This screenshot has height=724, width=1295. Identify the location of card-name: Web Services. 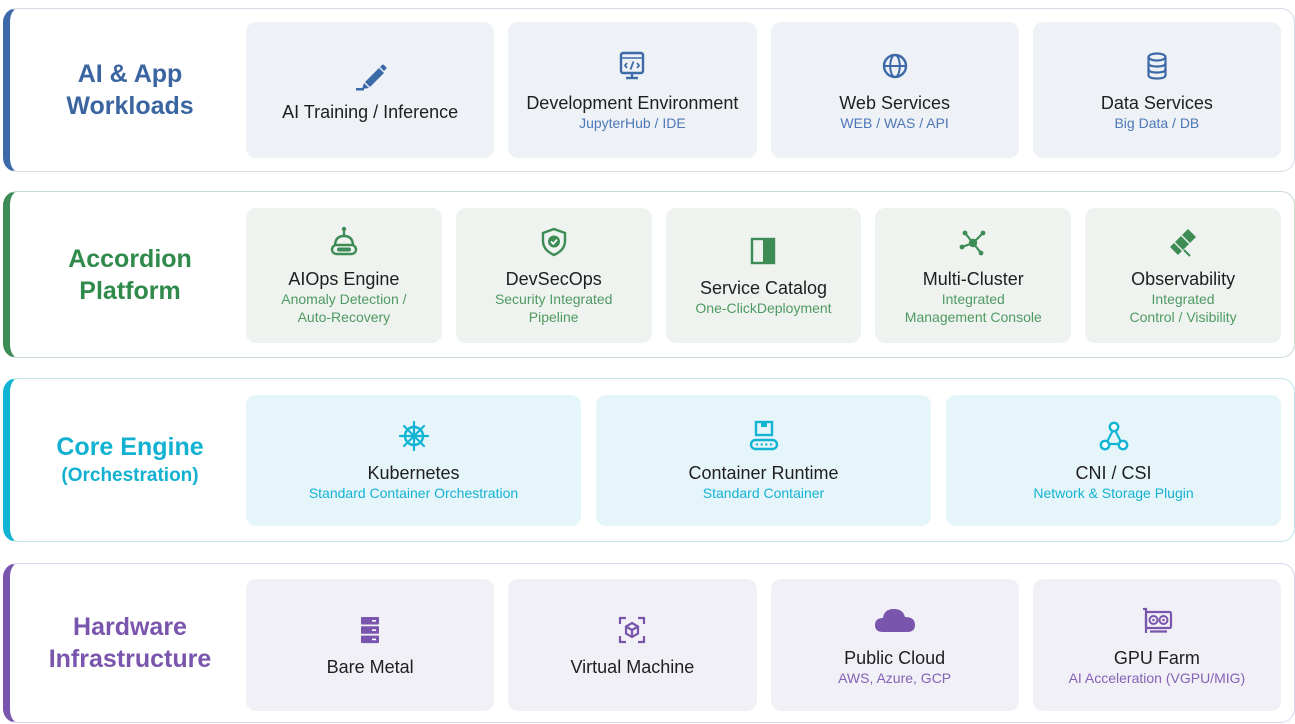
(894, 102).